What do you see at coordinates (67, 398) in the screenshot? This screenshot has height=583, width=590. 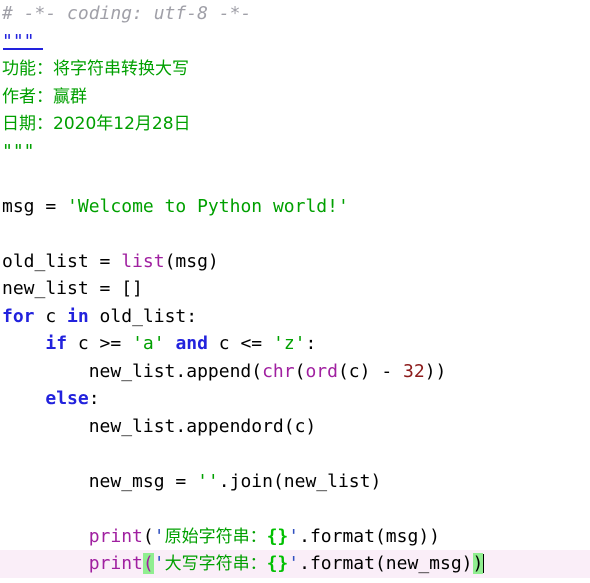 I see `code-token-keyword: else` at bounding box center [67, 398].